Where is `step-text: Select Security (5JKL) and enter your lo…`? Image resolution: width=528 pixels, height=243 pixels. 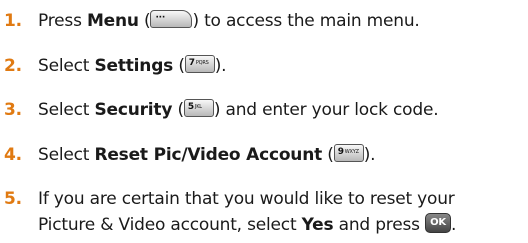
step-text: Select Security (5JKL) and enter your lo… is located at coordinates (238, 109).